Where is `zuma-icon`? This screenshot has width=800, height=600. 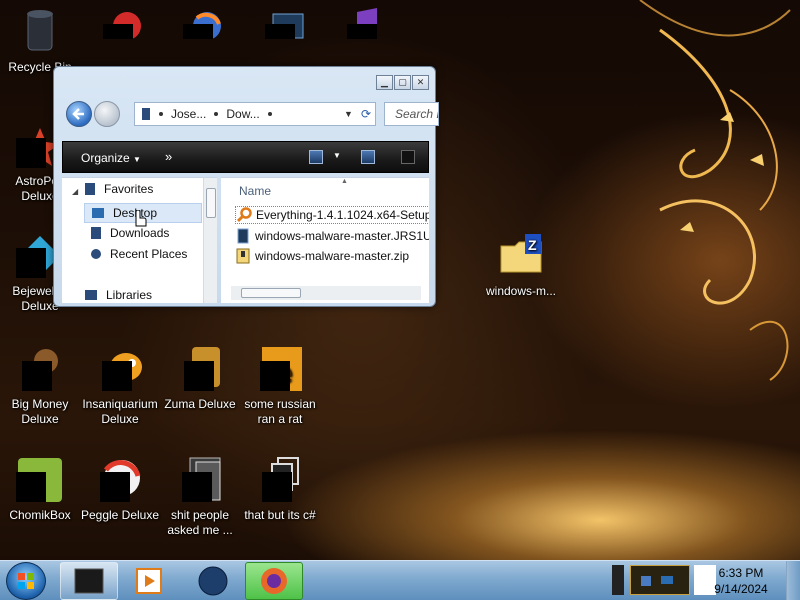
zuma-icon is located at coordinates (200, 369).